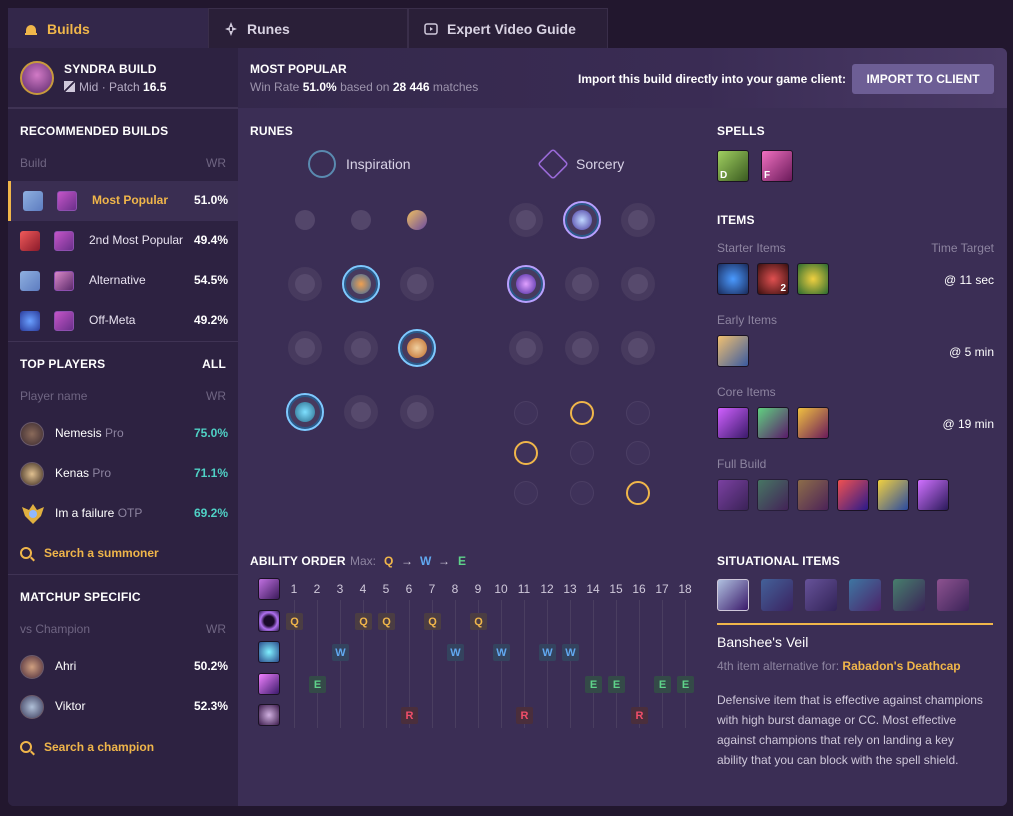  I want to click on helmet-icon, so click(31, 29).